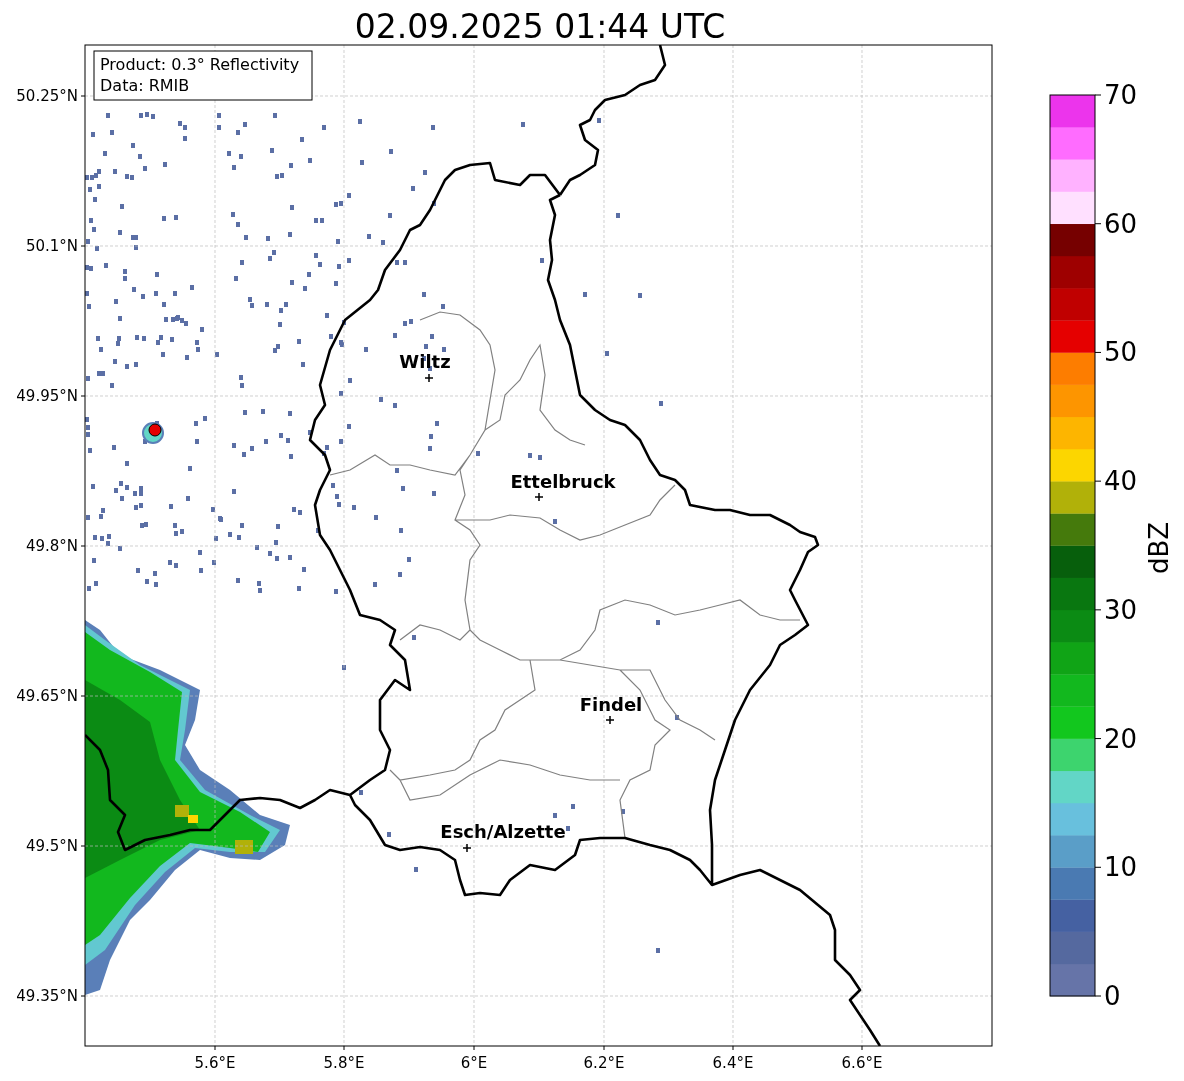  What do you see at coordinates (47, 396) in the screenshot?
I see `axis-tick-label: 49.95°N` at bounding box center [47, 396].